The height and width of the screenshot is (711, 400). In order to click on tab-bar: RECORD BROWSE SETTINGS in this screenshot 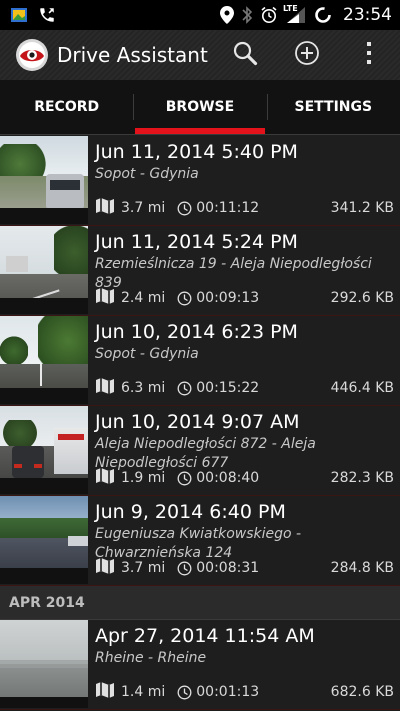, I will do `click(200, 107)`.